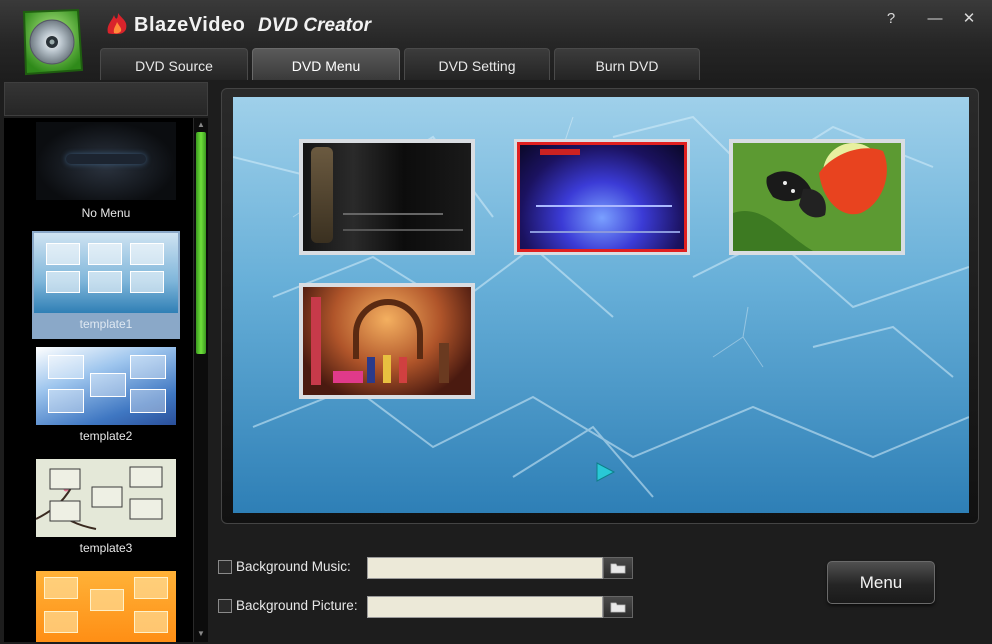  I want to click on brand-name: BlazeVideo, so click(190, 25).